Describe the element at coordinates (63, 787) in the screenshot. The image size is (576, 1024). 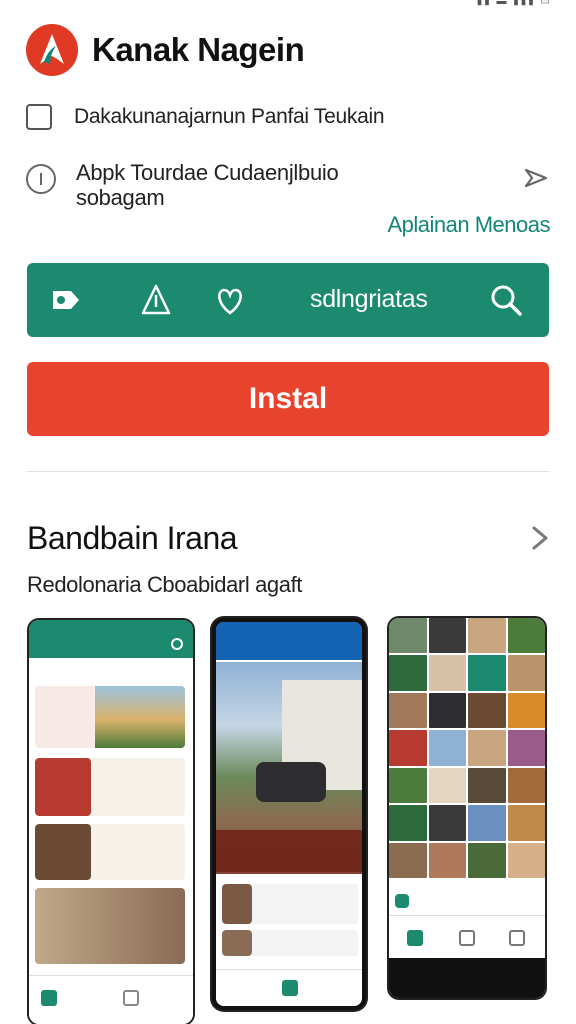
I see `screenshot-1-card-1-thumb` at that location.